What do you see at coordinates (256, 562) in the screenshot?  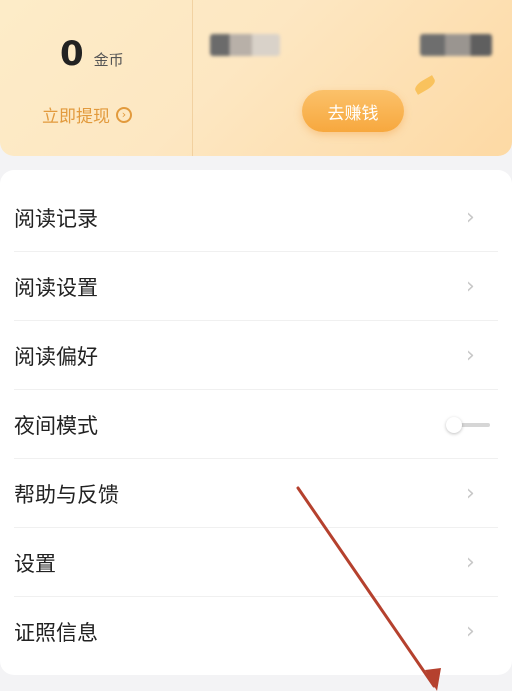 I see `menu-item-settings: 设置 ›` at bounding box center [256, 562].